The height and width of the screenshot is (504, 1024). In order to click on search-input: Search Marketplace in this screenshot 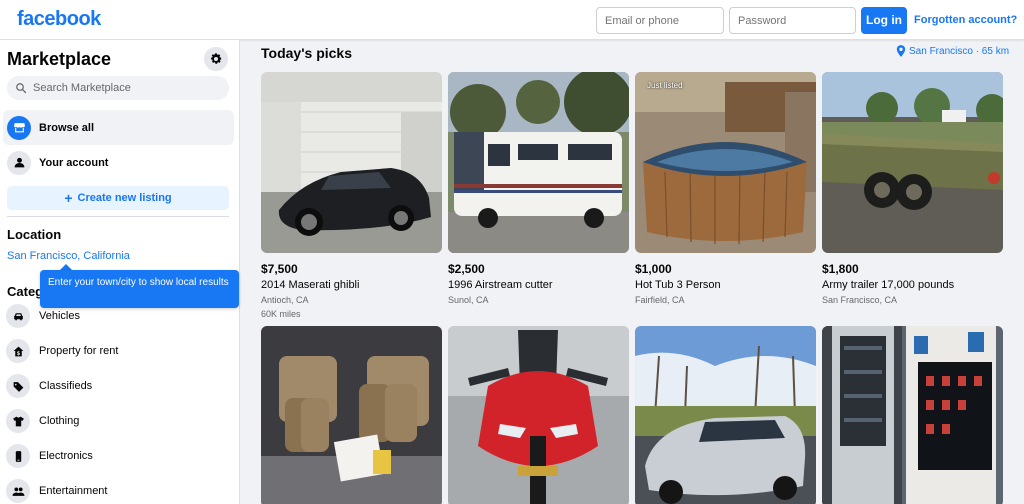, I will do `click(82, 88)`.